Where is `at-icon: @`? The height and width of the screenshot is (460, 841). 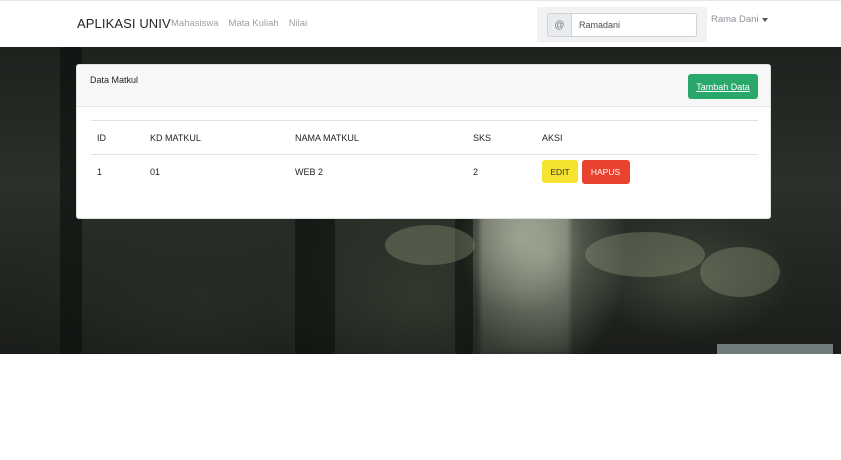 at-icon: @ is located at coordinates (559, 25).